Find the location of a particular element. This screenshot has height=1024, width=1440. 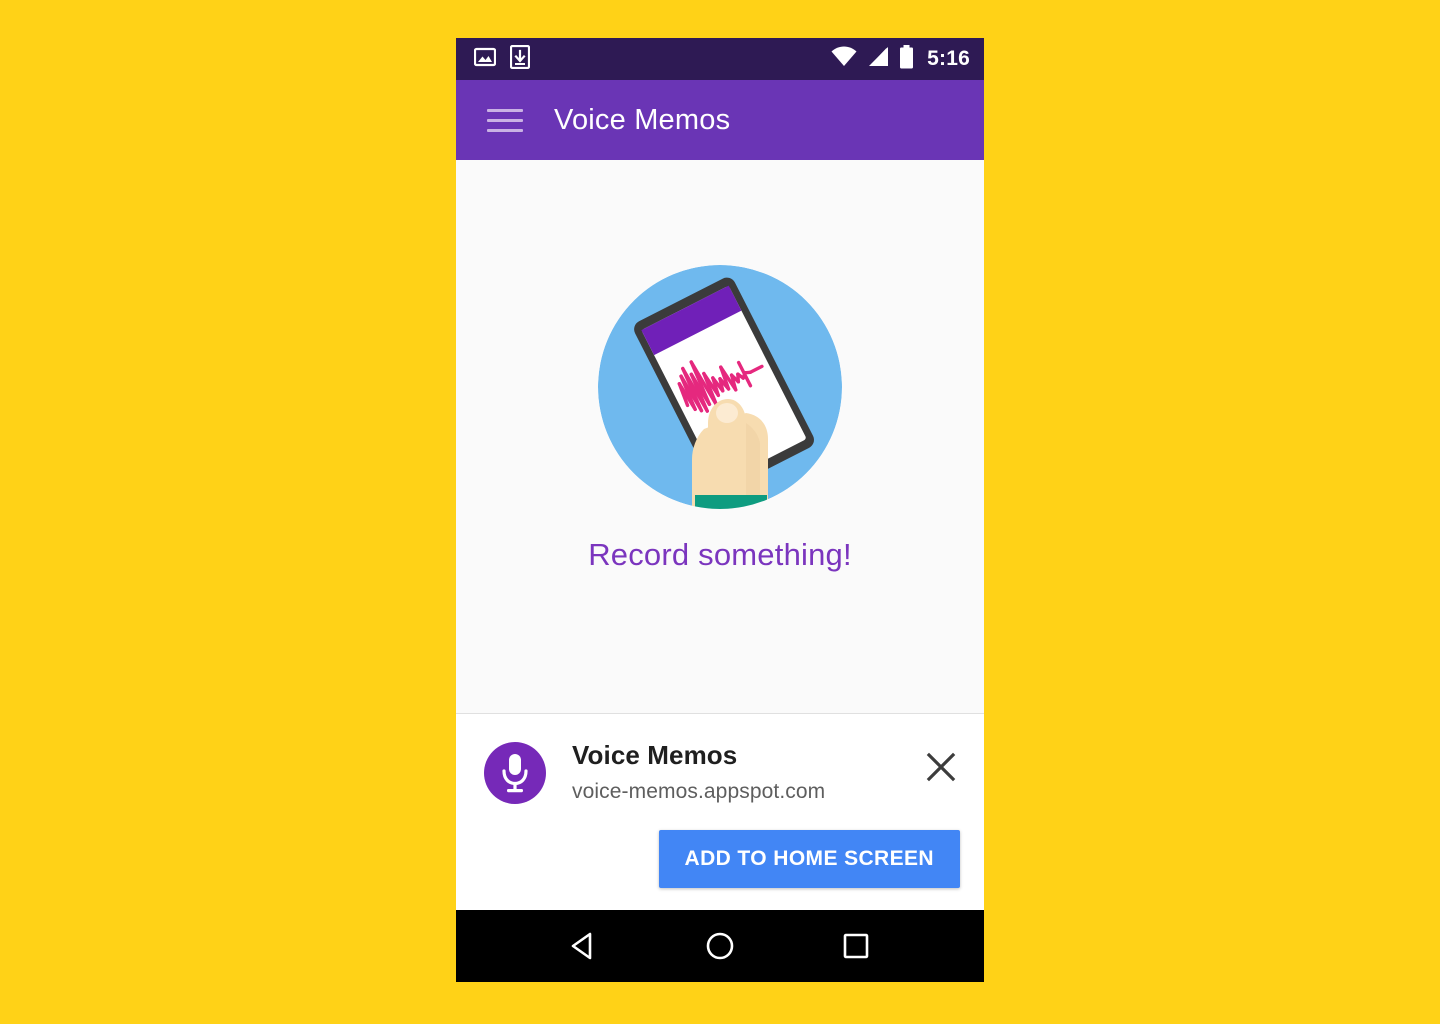

battery-icon is located at coordinates (906, 59).